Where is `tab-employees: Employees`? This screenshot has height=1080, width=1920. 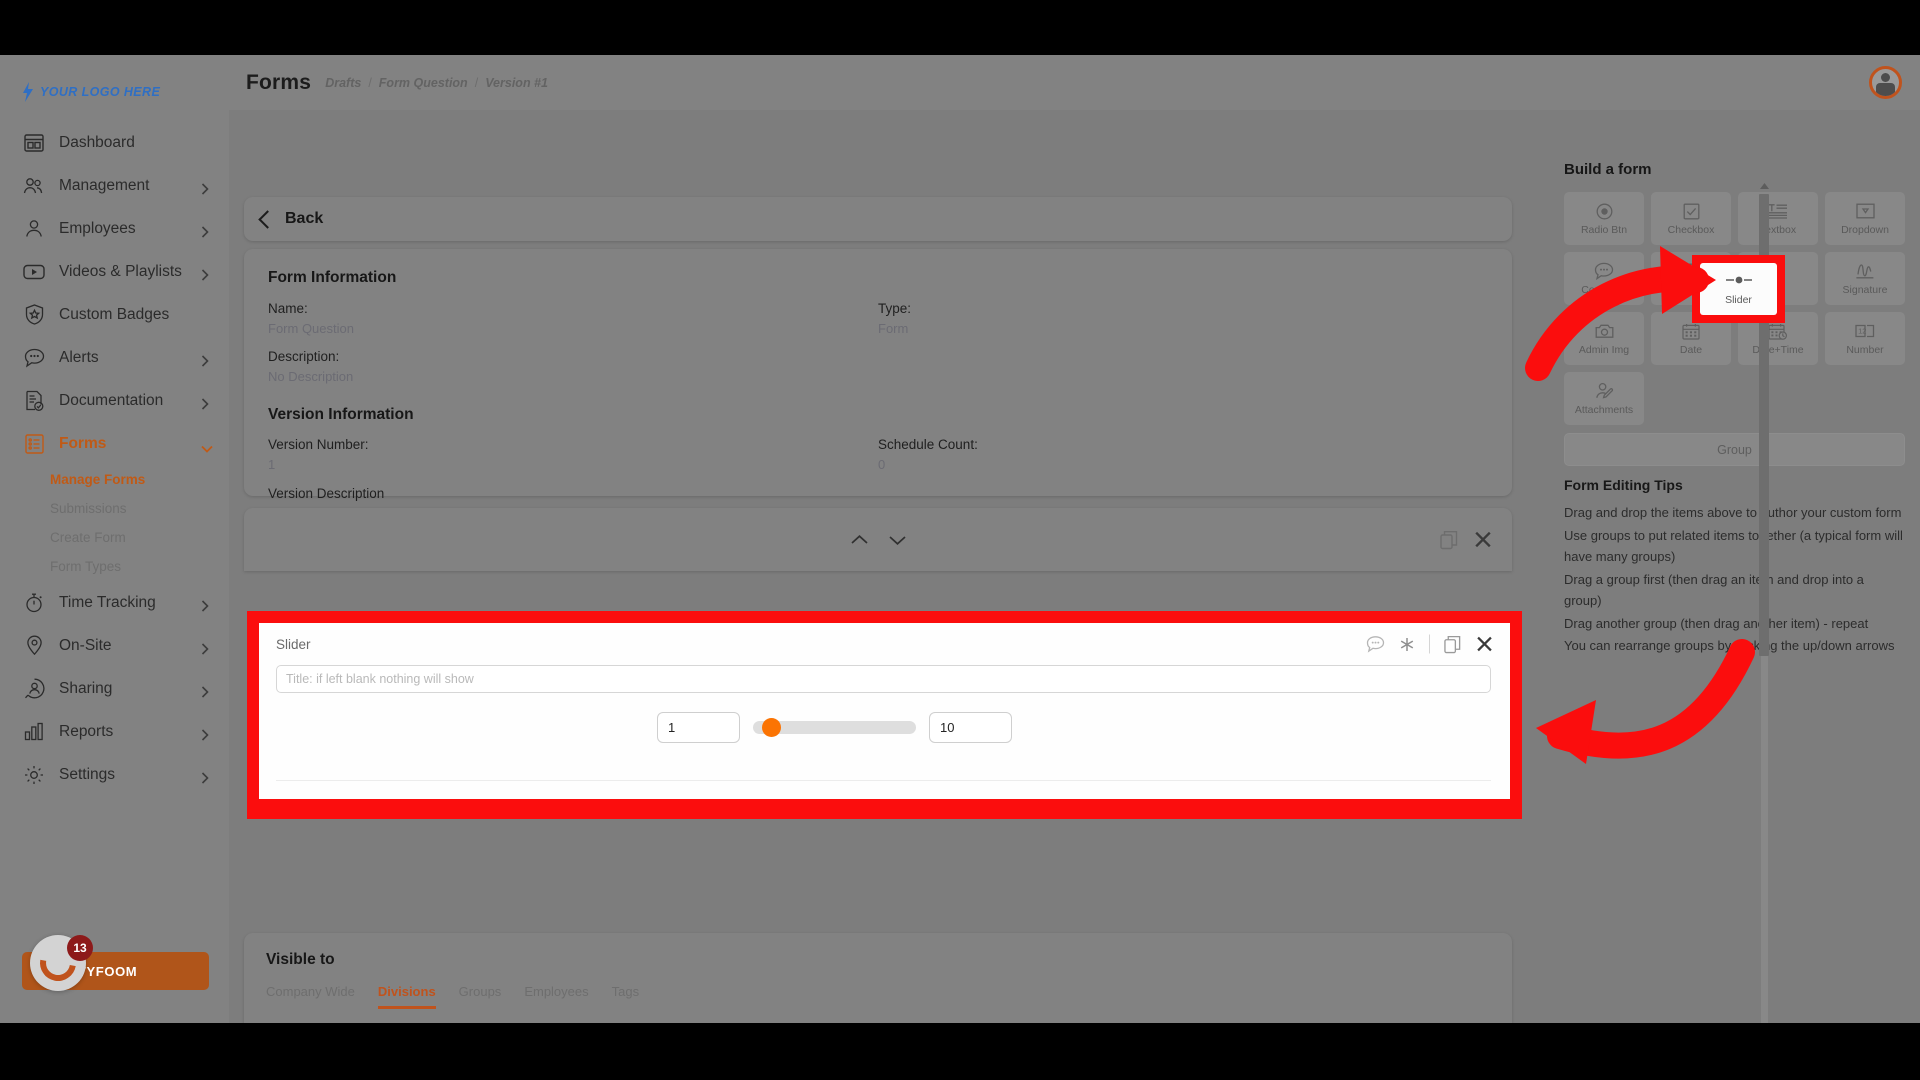
tab-employees: Employees is located at coordinates (556, 996).